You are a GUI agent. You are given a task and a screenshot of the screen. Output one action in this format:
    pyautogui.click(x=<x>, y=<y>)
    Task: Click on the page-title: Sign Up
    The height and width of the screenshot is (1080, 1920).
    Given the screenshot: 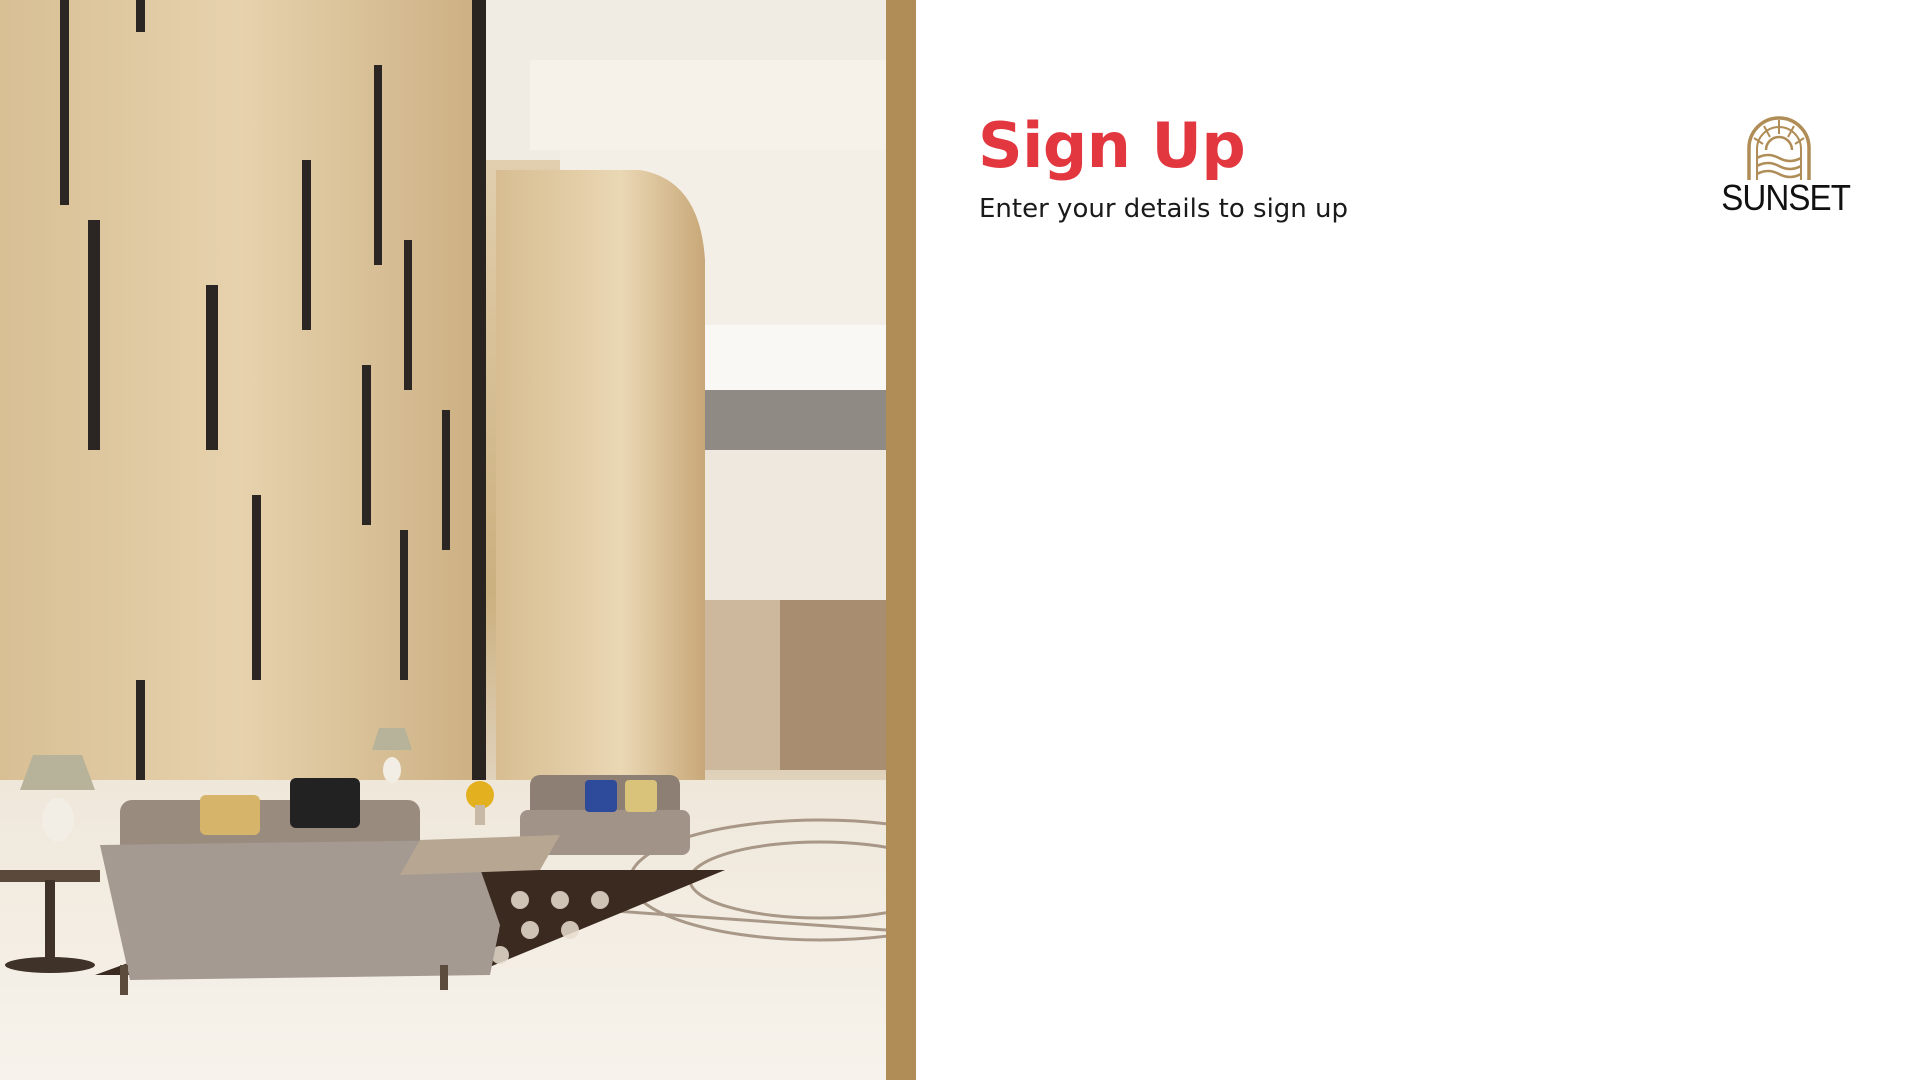 What is the action you would take?
    pyautogui.click(x=1112, y=145)
    